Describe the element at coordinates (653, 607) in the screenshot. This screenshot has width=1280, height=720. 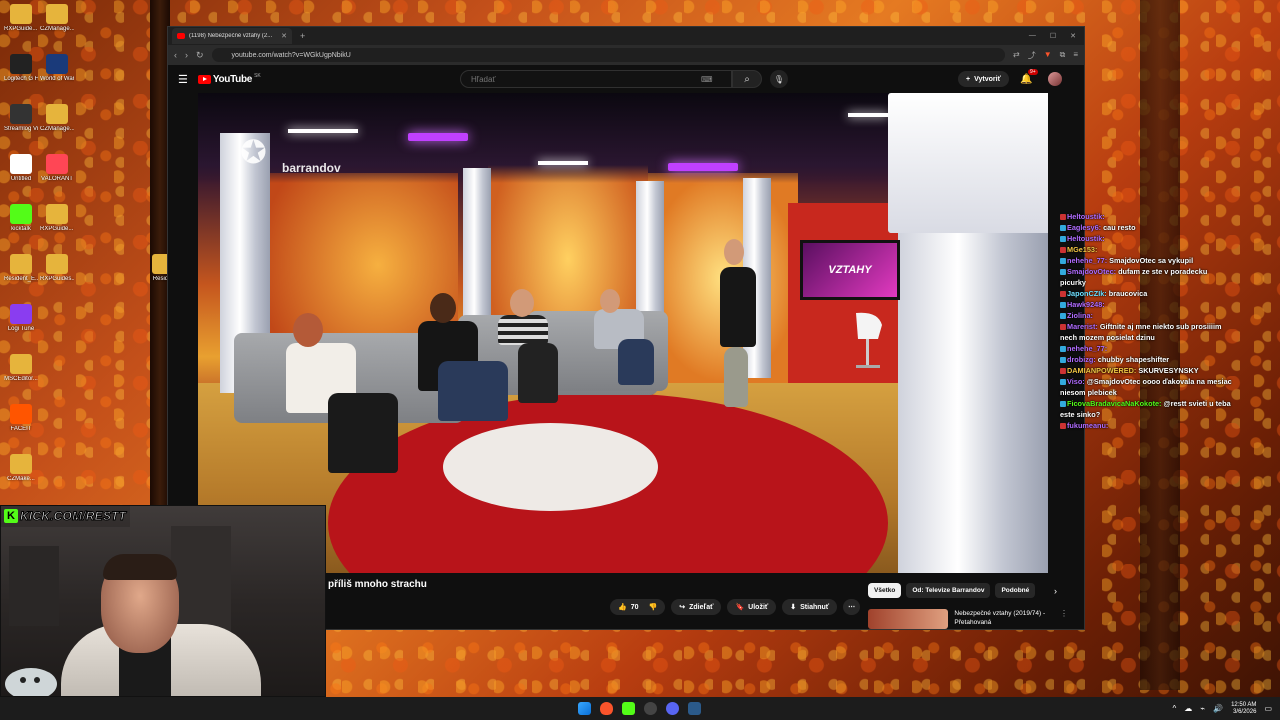
I see `thumbs-down-icon: 👎` at that location.